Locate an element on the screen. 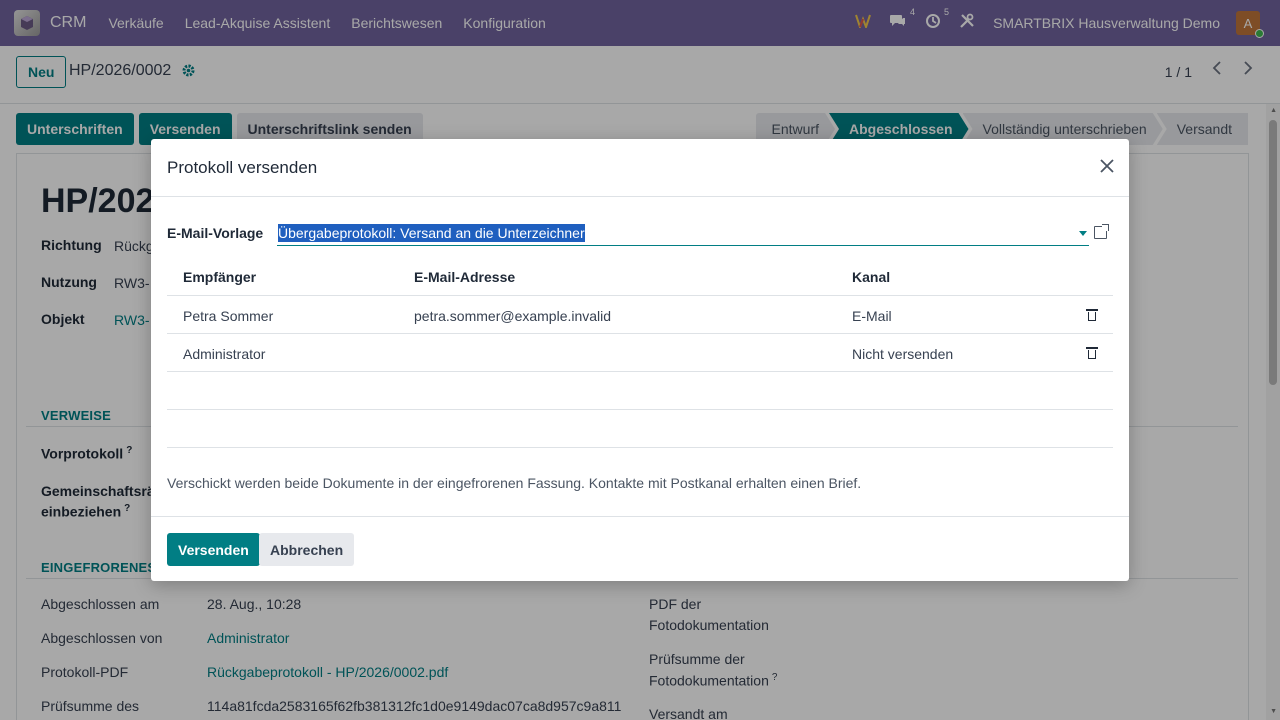  column-header-channel: Kanal is located at coordinates (871, 277).